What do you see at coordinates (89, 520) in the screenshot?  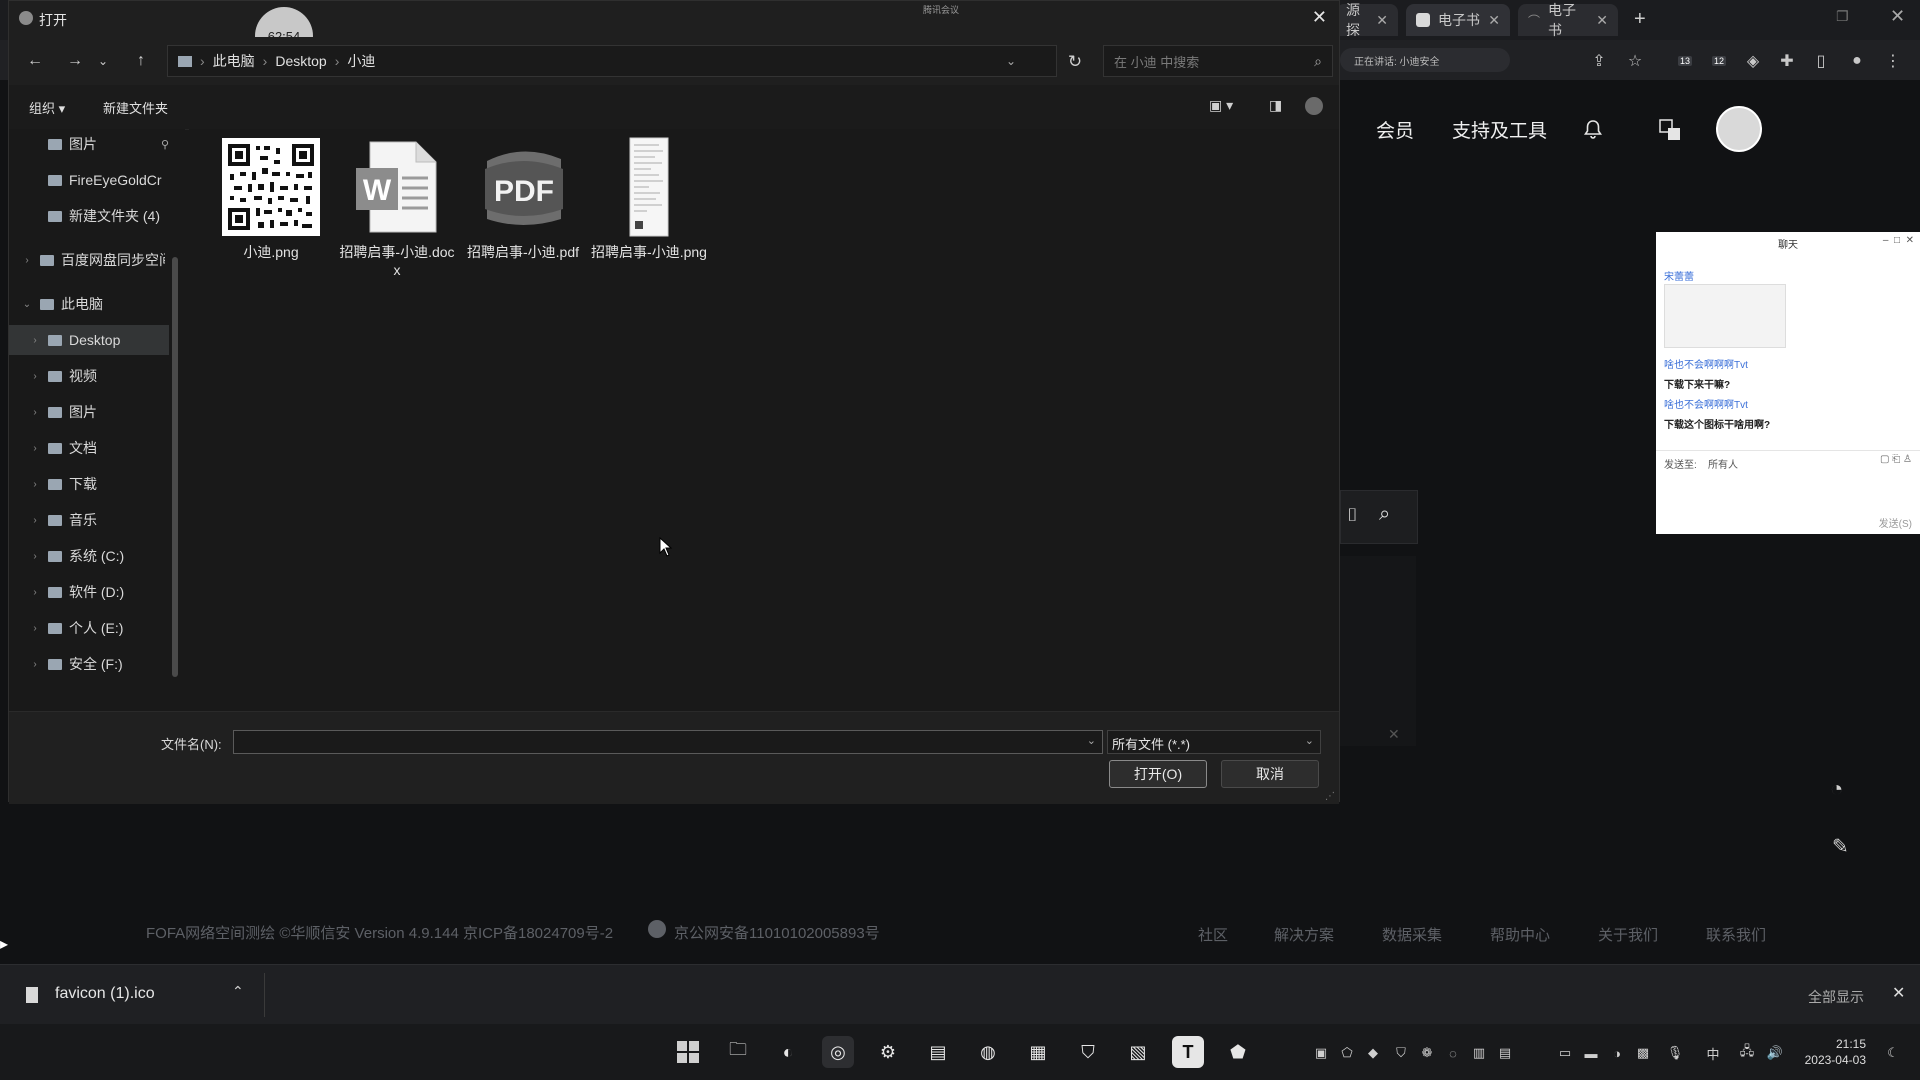 I see `sidebar-item: › 音乐` at bounding box center [89, 520].